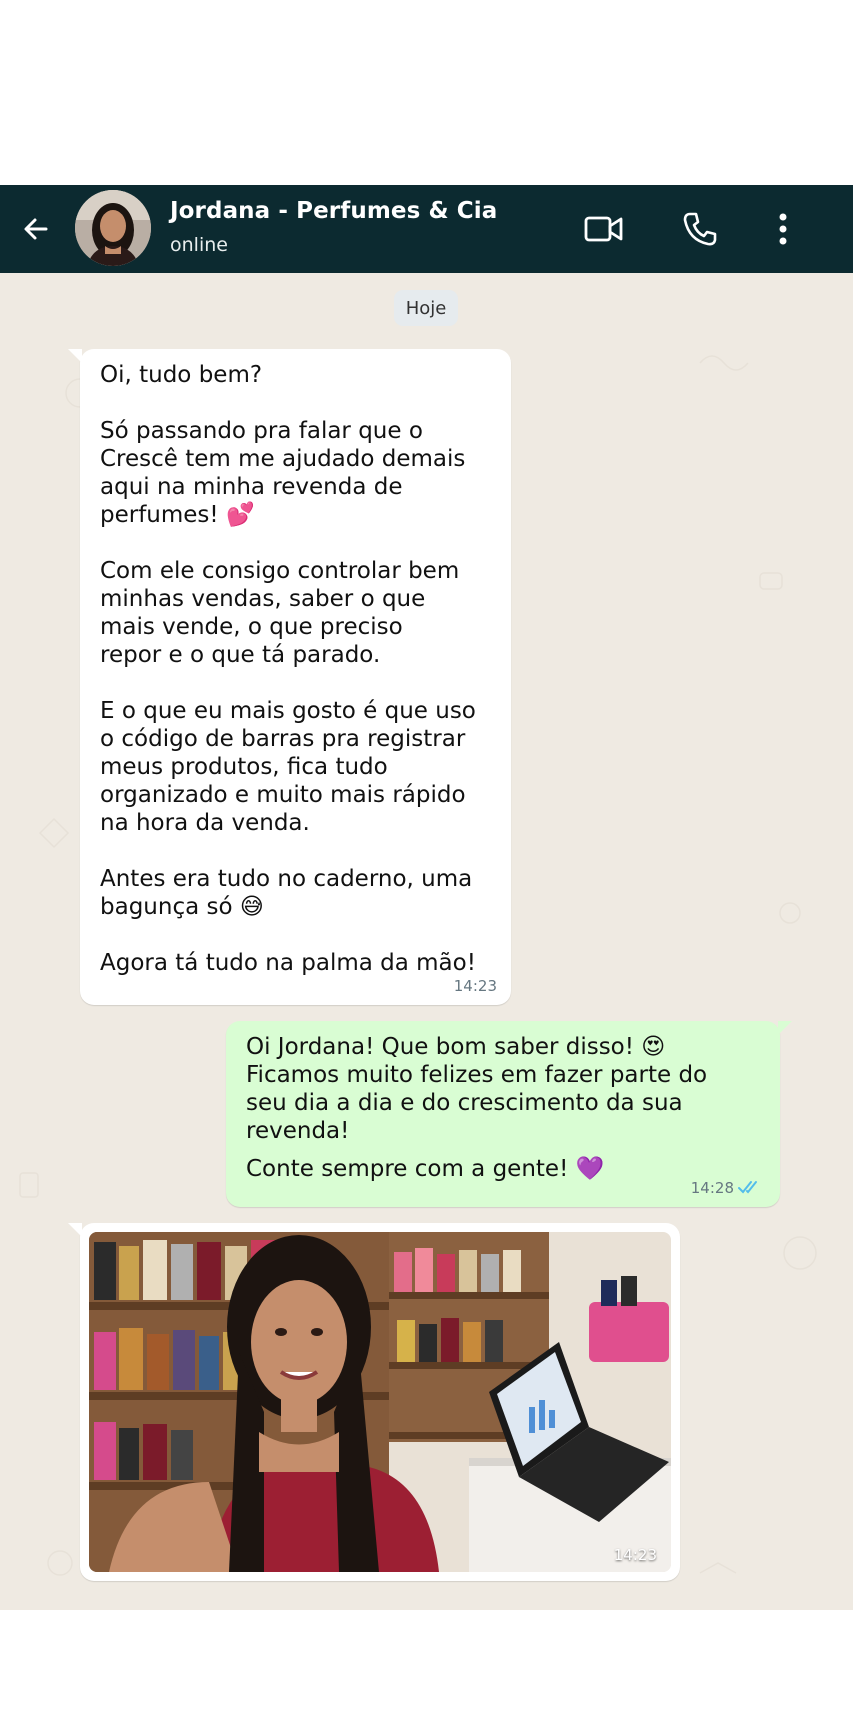  I want to click on message-paragraph: Oi, tudo bem?, so click(181, 375).